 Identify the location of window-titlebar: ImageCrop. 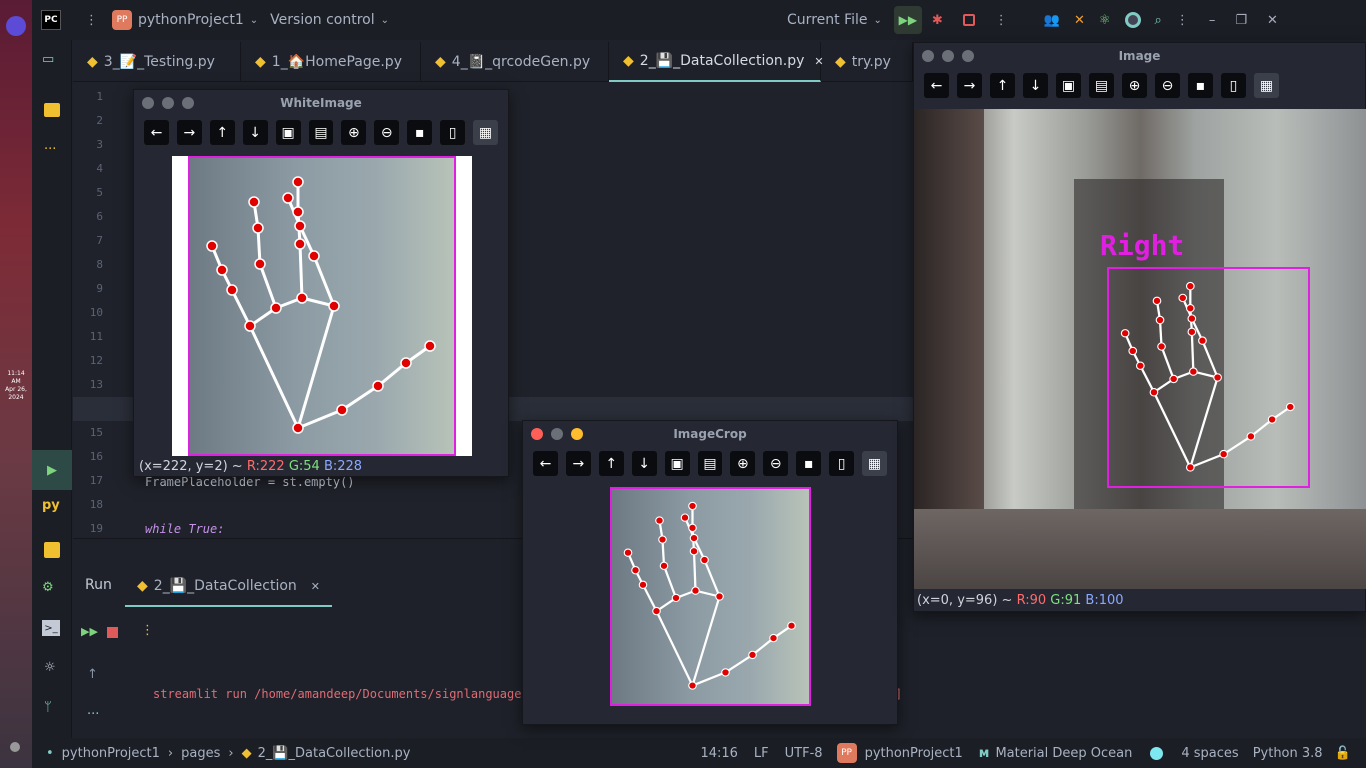
(710, 434).